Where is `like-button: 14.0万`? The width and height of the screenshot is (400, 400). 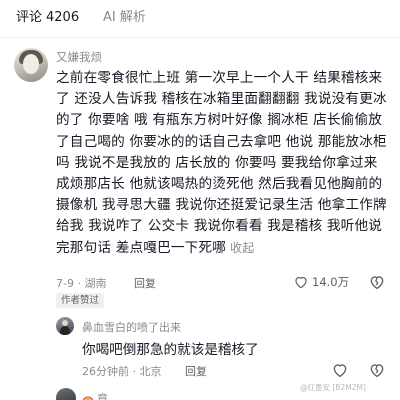
like-button: 14.0万 is located at coordinates (321, 282).